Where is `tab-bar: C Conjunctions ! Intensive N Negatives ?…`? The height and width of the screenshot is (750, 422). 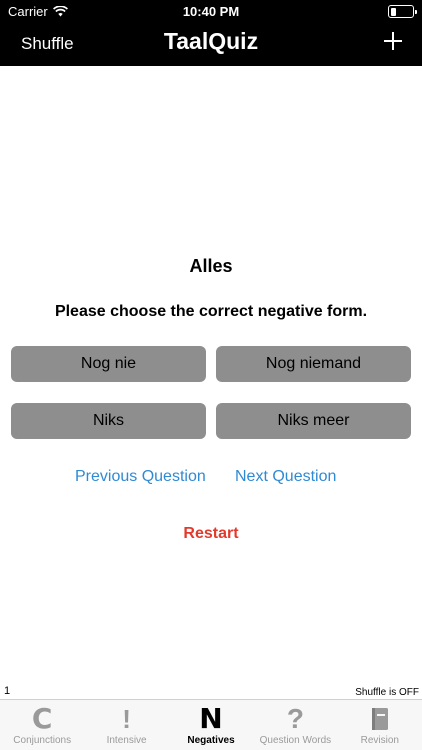 tab-bar: C Conjunctions ! Intensive N Negatives ?… is located at coordinates (211, 724).